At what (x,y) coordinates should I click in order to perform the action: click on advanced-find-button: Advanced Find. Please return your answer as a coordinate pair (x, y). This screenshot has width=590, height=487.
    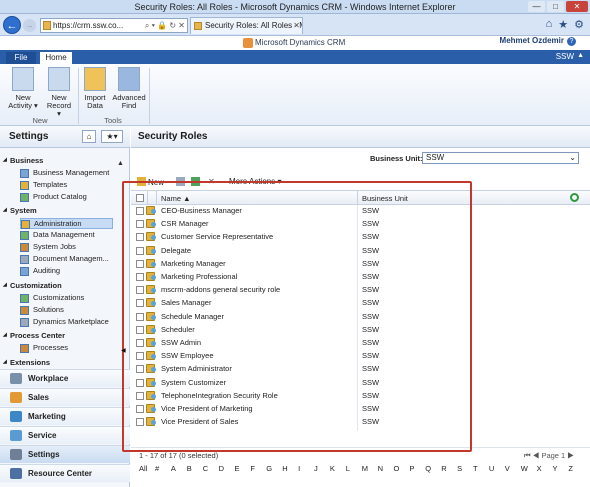
    Looking at the image, I should click on (129, 88).